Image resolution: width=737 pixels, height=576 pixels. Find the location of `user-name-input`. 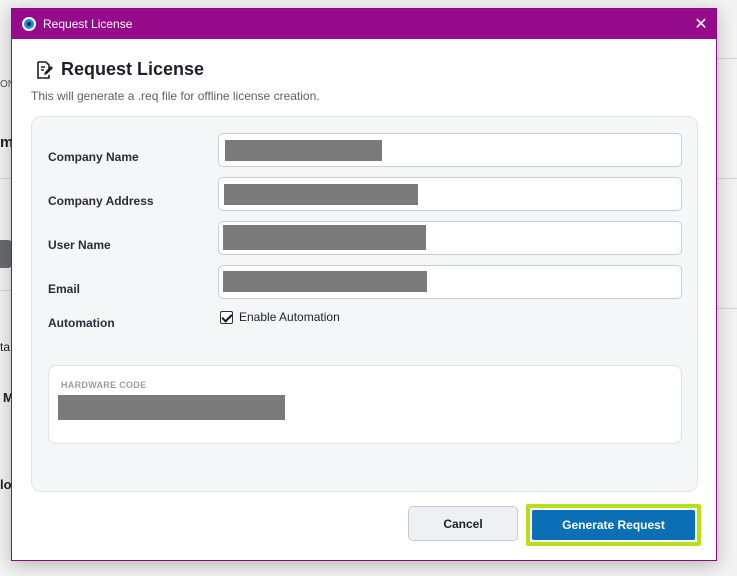

user-name-input is located at coordinates (450, 238).